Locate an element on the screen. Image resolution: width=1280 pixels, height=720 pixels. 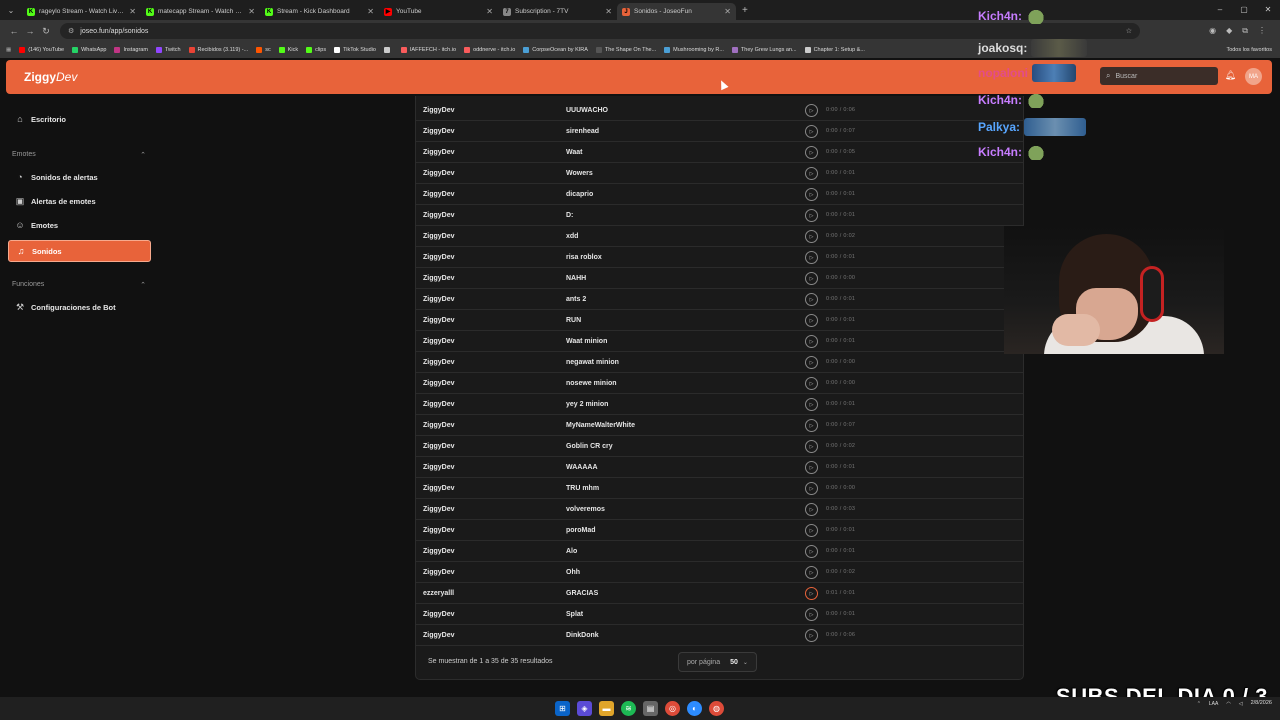
bookmark-item: Twitch is located at coordinates (168, 50).